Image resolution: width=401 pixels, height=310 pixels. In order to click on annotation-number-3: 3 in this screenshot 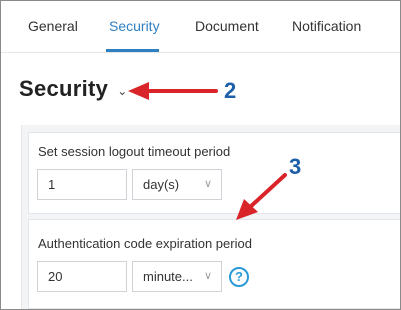, I will do `click(295, 166)`.